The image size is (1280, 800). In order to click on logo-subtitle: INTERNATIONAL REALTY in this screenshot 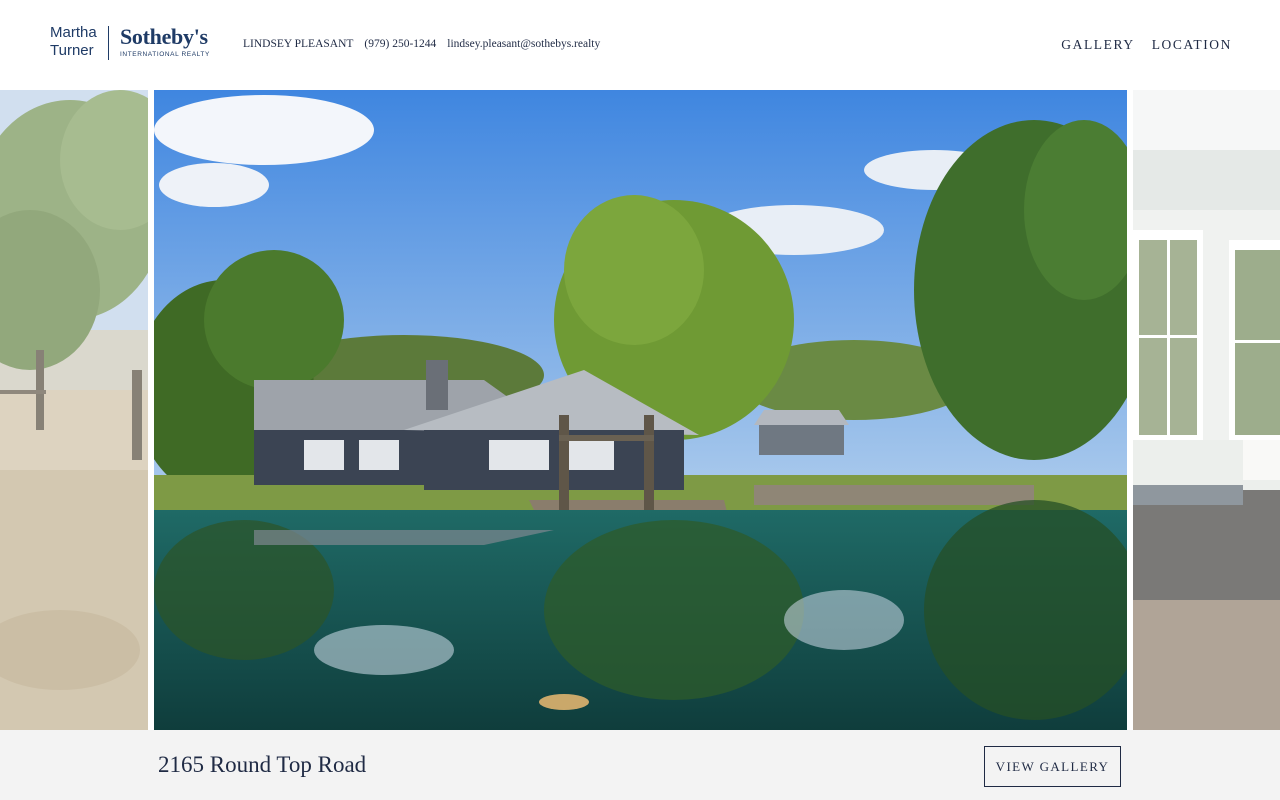, I will do `click(165, 54)`.